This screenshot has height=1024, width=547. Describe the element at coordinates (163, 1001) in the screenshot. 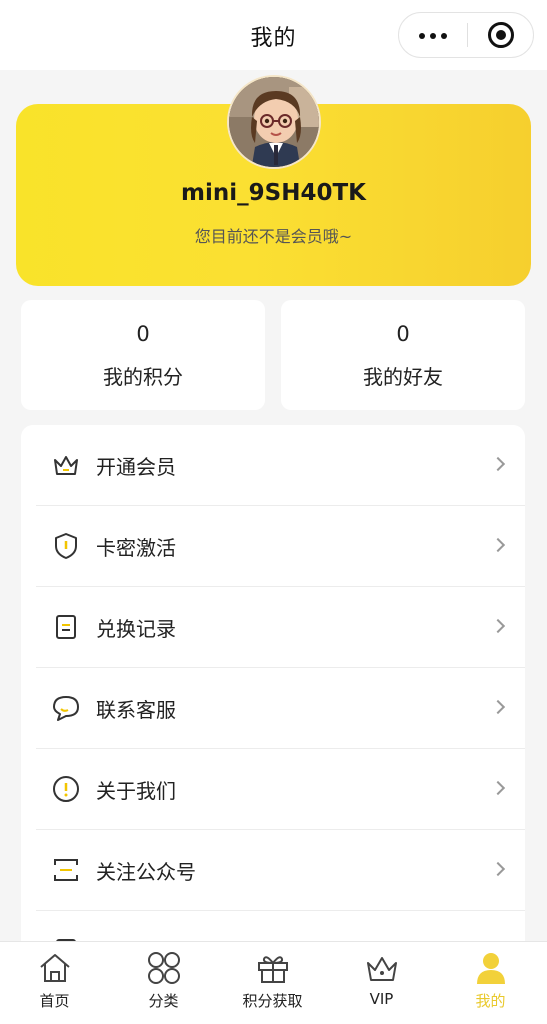

I see `tab-label: 分类` at that location.